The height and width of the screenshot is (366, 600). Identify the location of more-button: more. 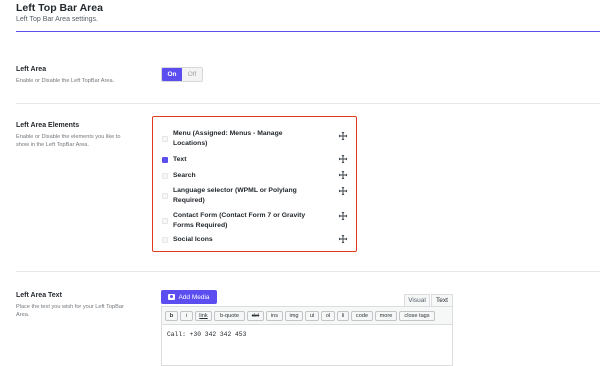
(386, 316).